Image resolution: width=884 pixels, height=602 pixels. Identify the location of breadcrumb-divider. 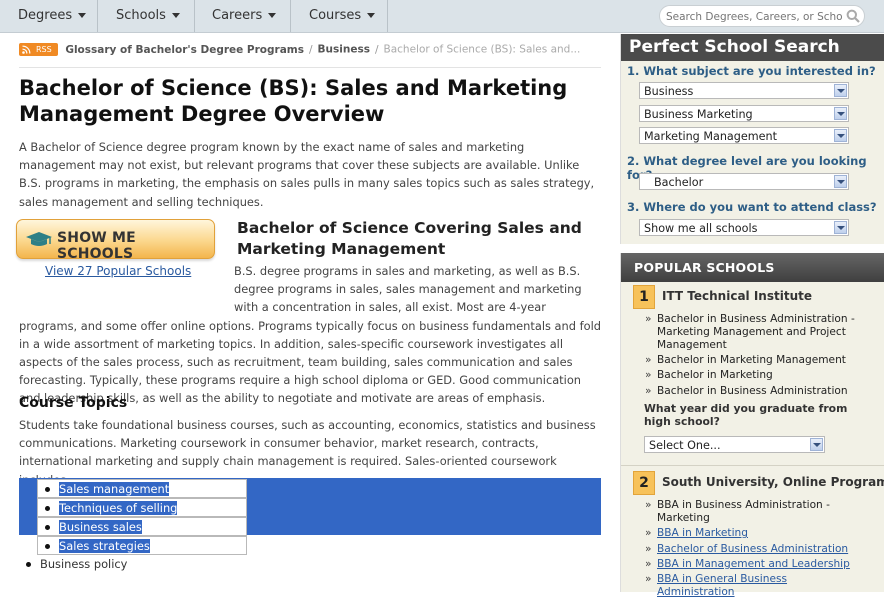
(310, 67).